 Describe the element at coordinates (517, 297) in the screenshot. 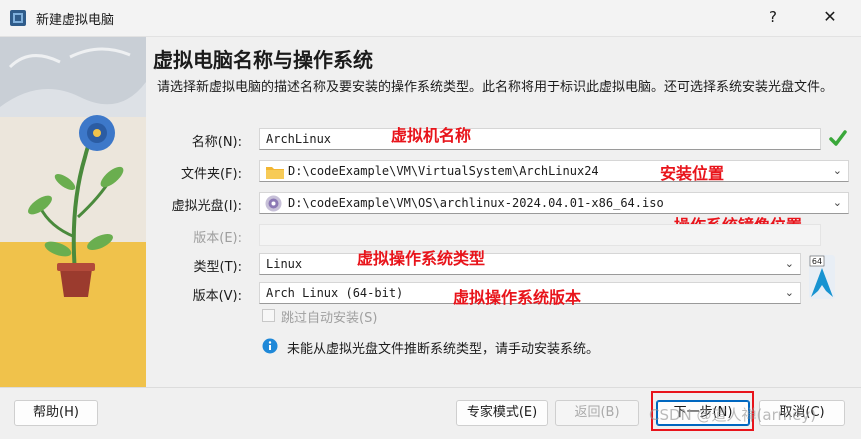

I see `annotation-version: 虚拟操作系统版本` at that location.